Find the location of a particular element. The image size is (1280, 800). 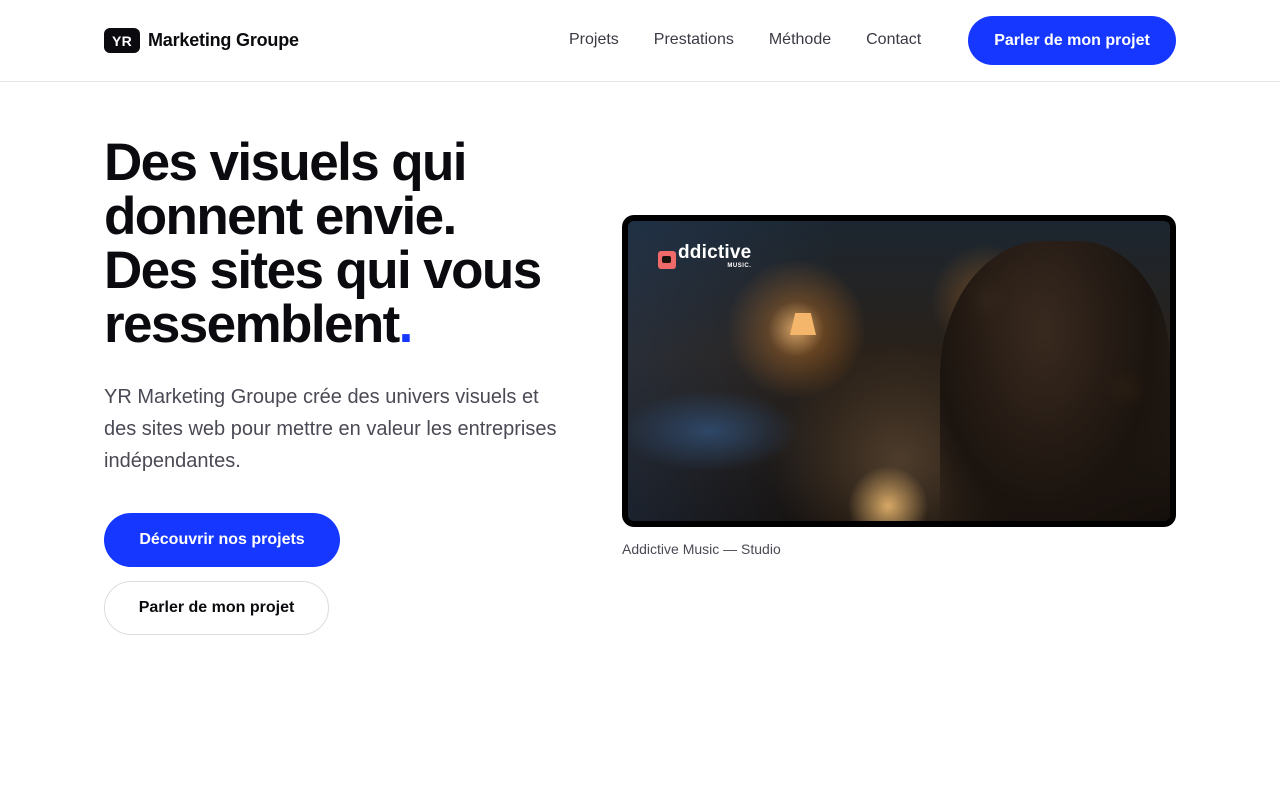

addictive-music-logo: ddictive MUSIC. is located at coordinates (704, 256).